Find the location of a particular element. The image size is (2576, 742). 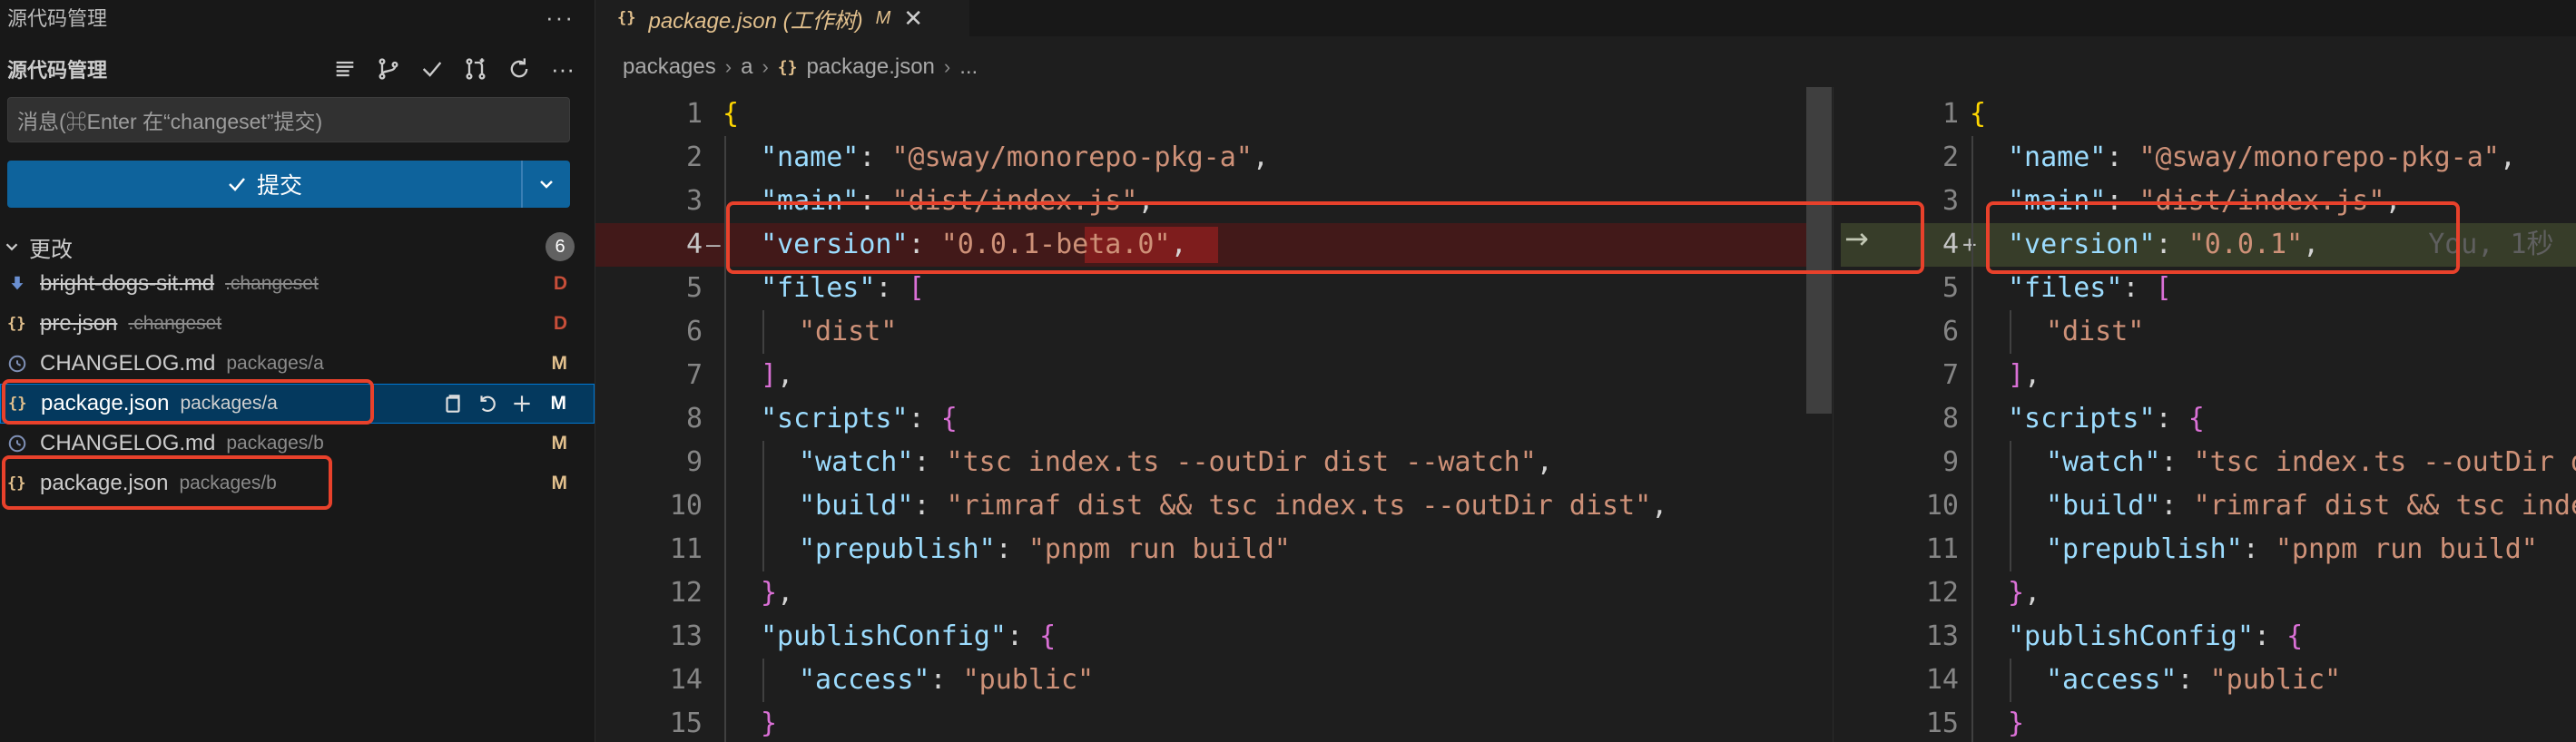

line-number: 15 is located at coordinates (686, 723).